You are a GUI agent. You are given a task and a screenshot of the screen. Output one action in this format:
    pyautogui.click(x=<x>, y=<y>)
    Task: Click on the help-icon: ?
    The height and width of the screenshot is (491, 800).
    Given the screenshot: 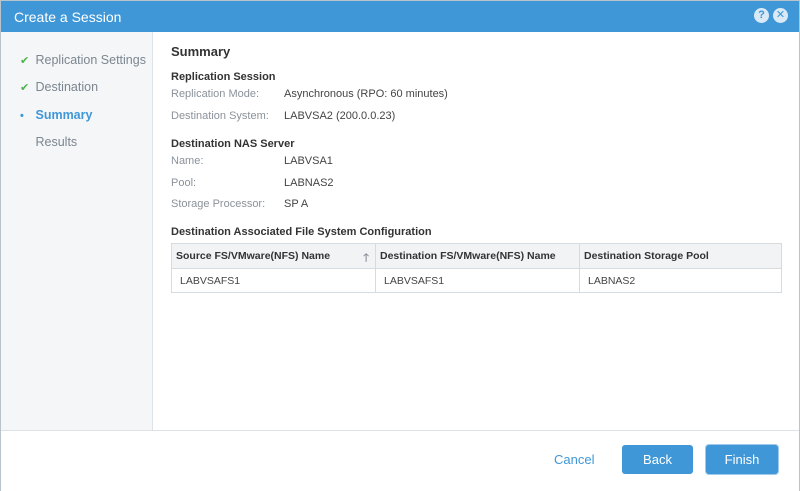 What is the action you would take?
    pyautogui.click(x=761, y=15)
    